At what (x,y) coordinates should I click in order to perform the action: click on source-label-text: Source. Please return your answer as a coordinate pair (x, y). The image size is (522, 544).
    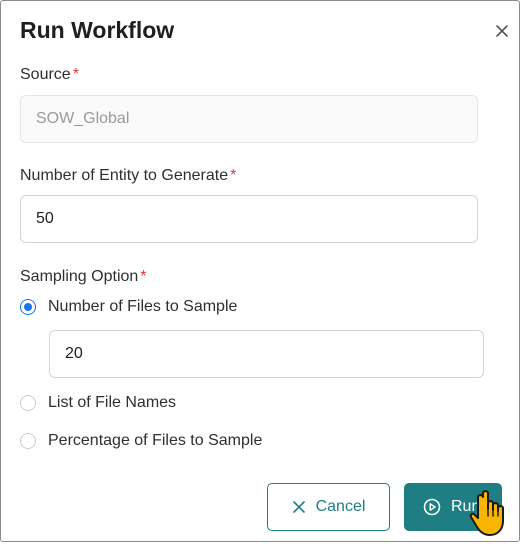
    Looking at the image, I should click on (45, 74).